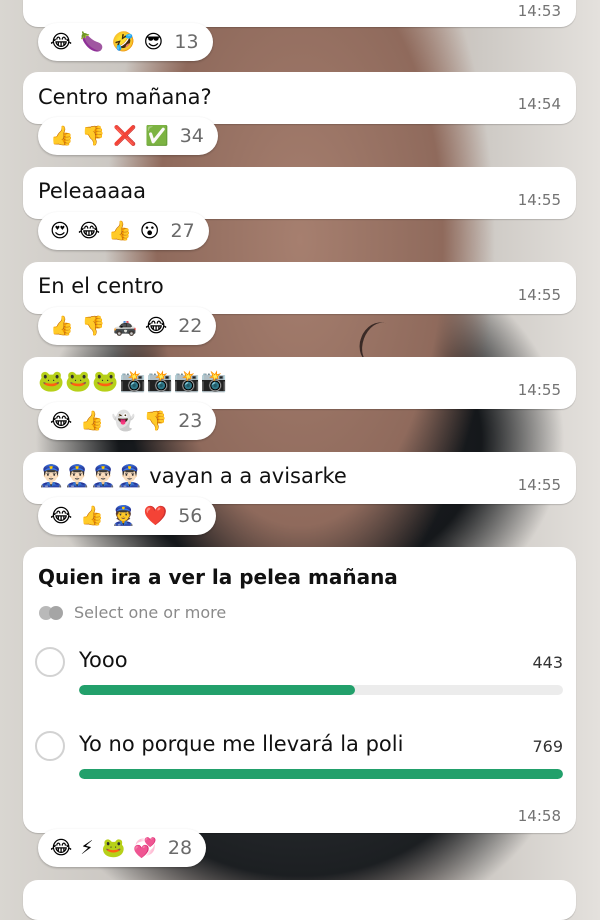 The width and height of the screenshot is (600, 920). Describe the element at coordinates (92, 191) in the screenshot. I see `message-text: Peleaaaaa` at that location.